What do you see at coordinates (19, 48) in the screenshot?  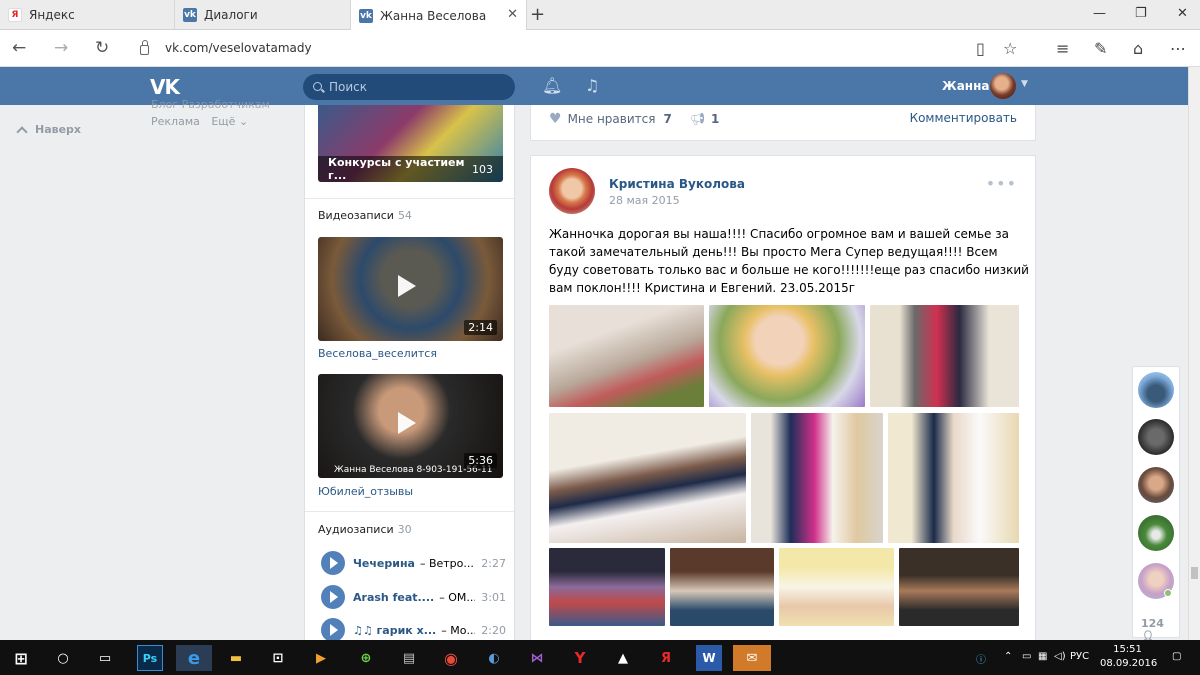 I see `back-arrow-icon: ←` at bounding box center [19, 48].